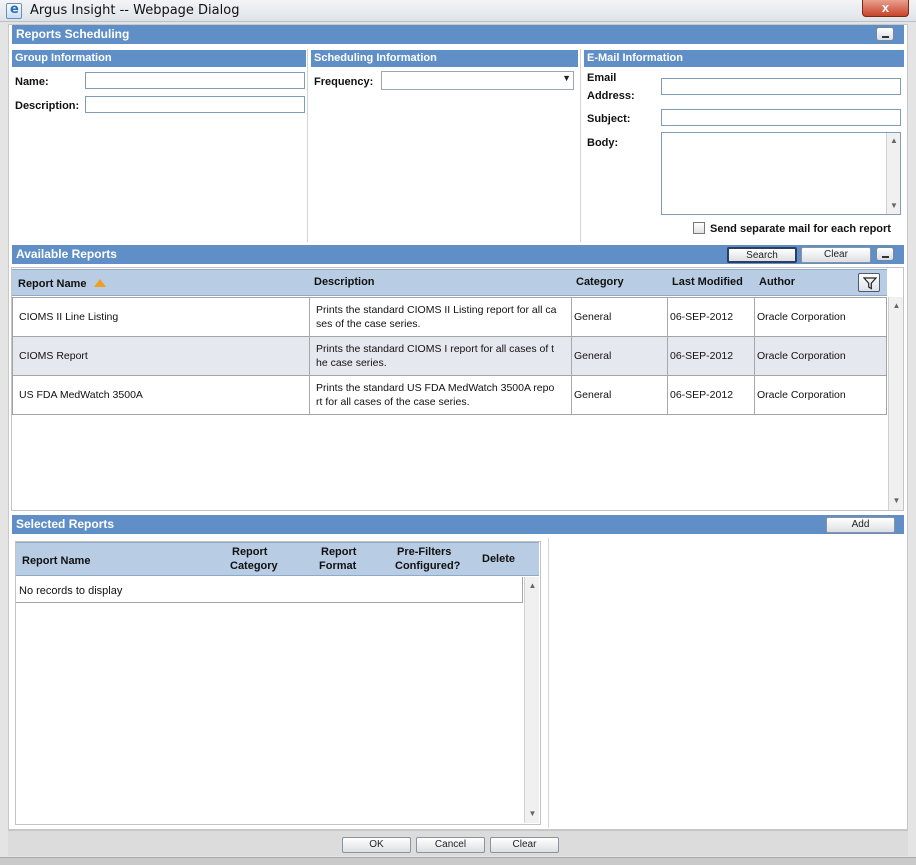 This screenshot has height=865, width=916. I want to click on sort-ascending-icon, so click(100, 283).